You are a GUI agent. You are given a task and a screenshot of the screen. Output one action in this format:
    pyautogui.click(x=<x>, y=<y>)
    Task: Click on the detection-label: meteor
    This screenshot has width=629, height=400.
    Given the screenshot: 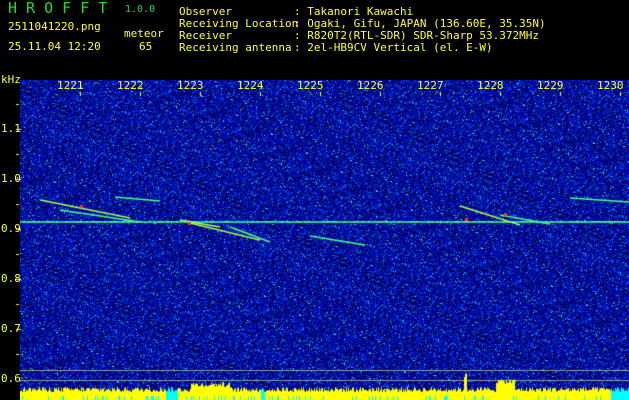 What is the action you would take?
    pyautogui.click(x=144, y=33)
    